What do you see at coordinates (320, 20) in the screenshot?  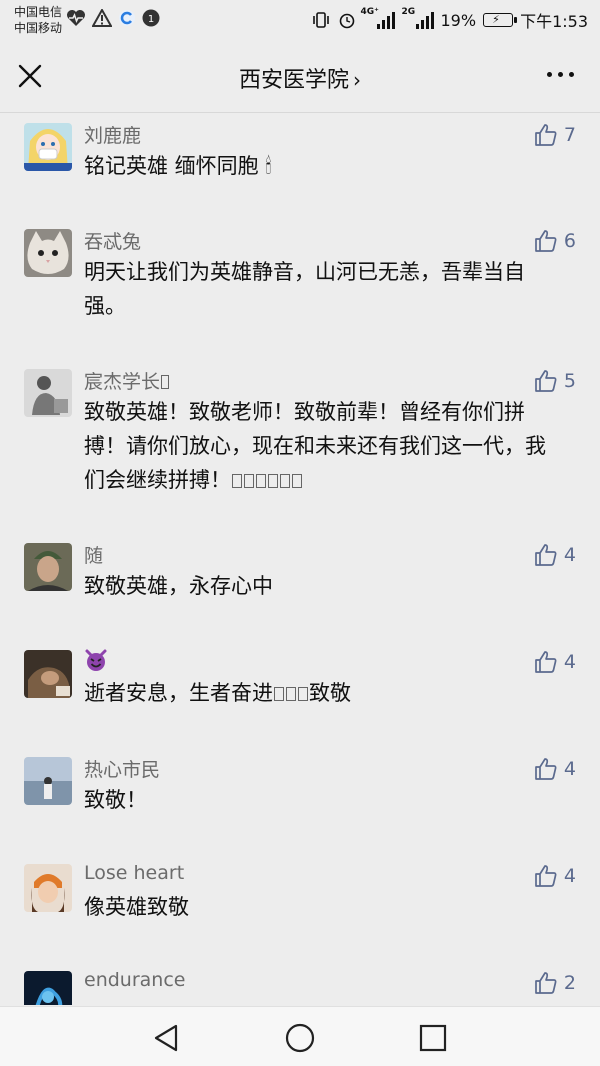 I see `vibrate-icon` at bounding box center [320, 20].